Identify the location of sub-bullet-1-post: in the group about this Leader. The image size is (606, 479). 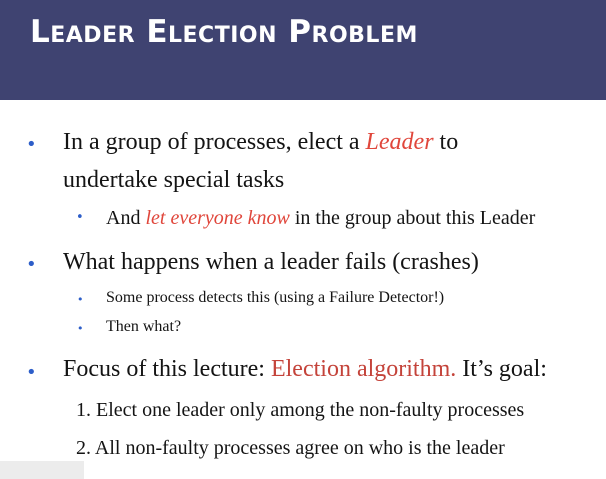
(412, 218).